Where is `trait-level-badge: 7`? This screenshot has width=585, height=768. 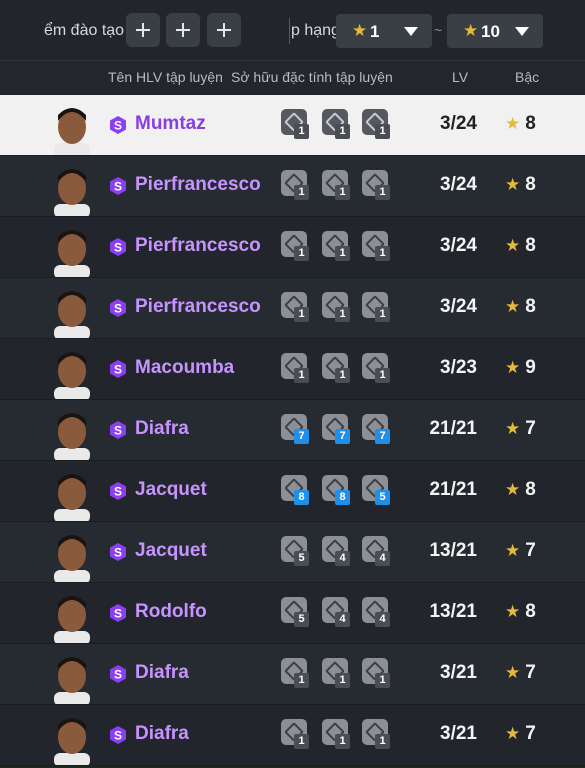
trait-level-badge: 7 is located at coordinates (301, 436).